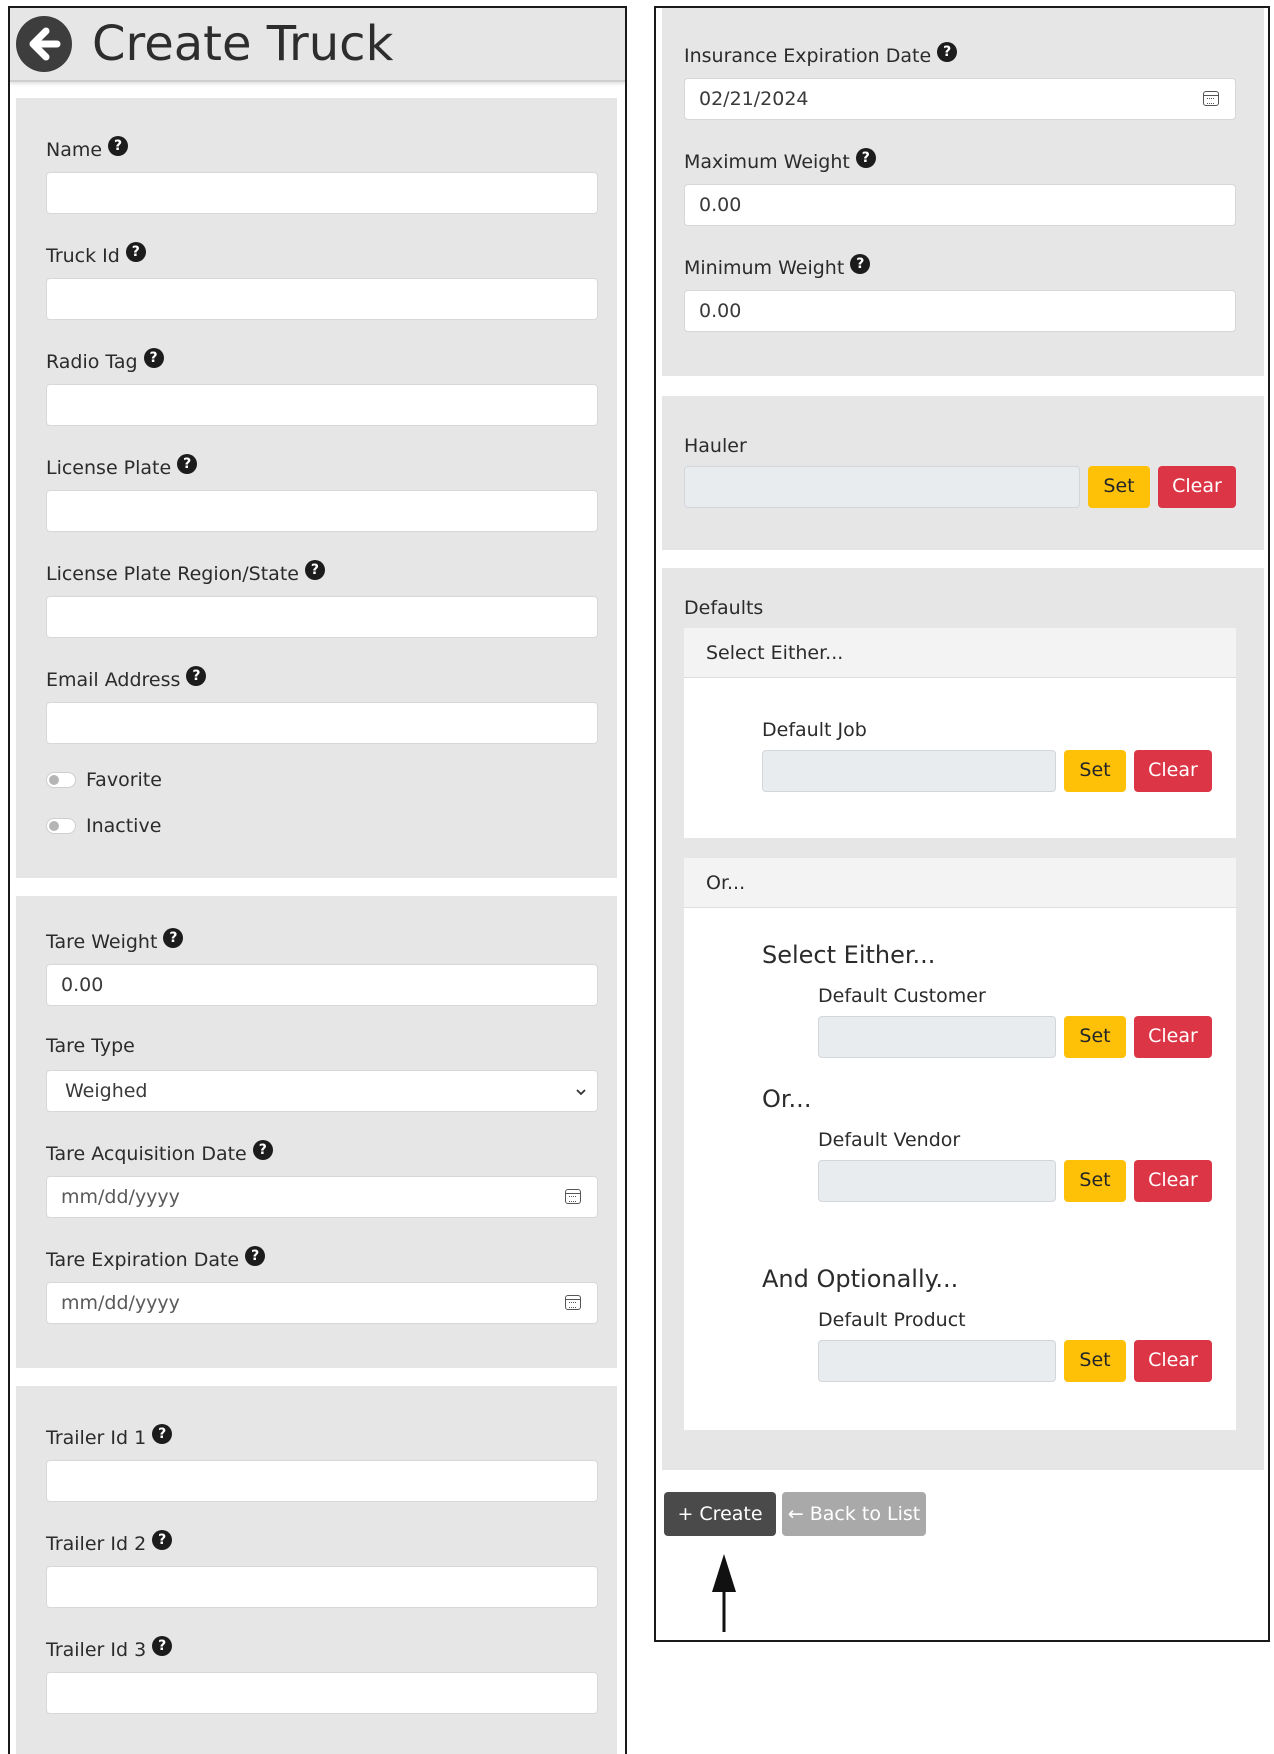 The height and width of the screenshot is (1754, 1274). Describe the element at coordinates (724, 1593) in the screenshot. I see `up-arrow-icon` at that location.